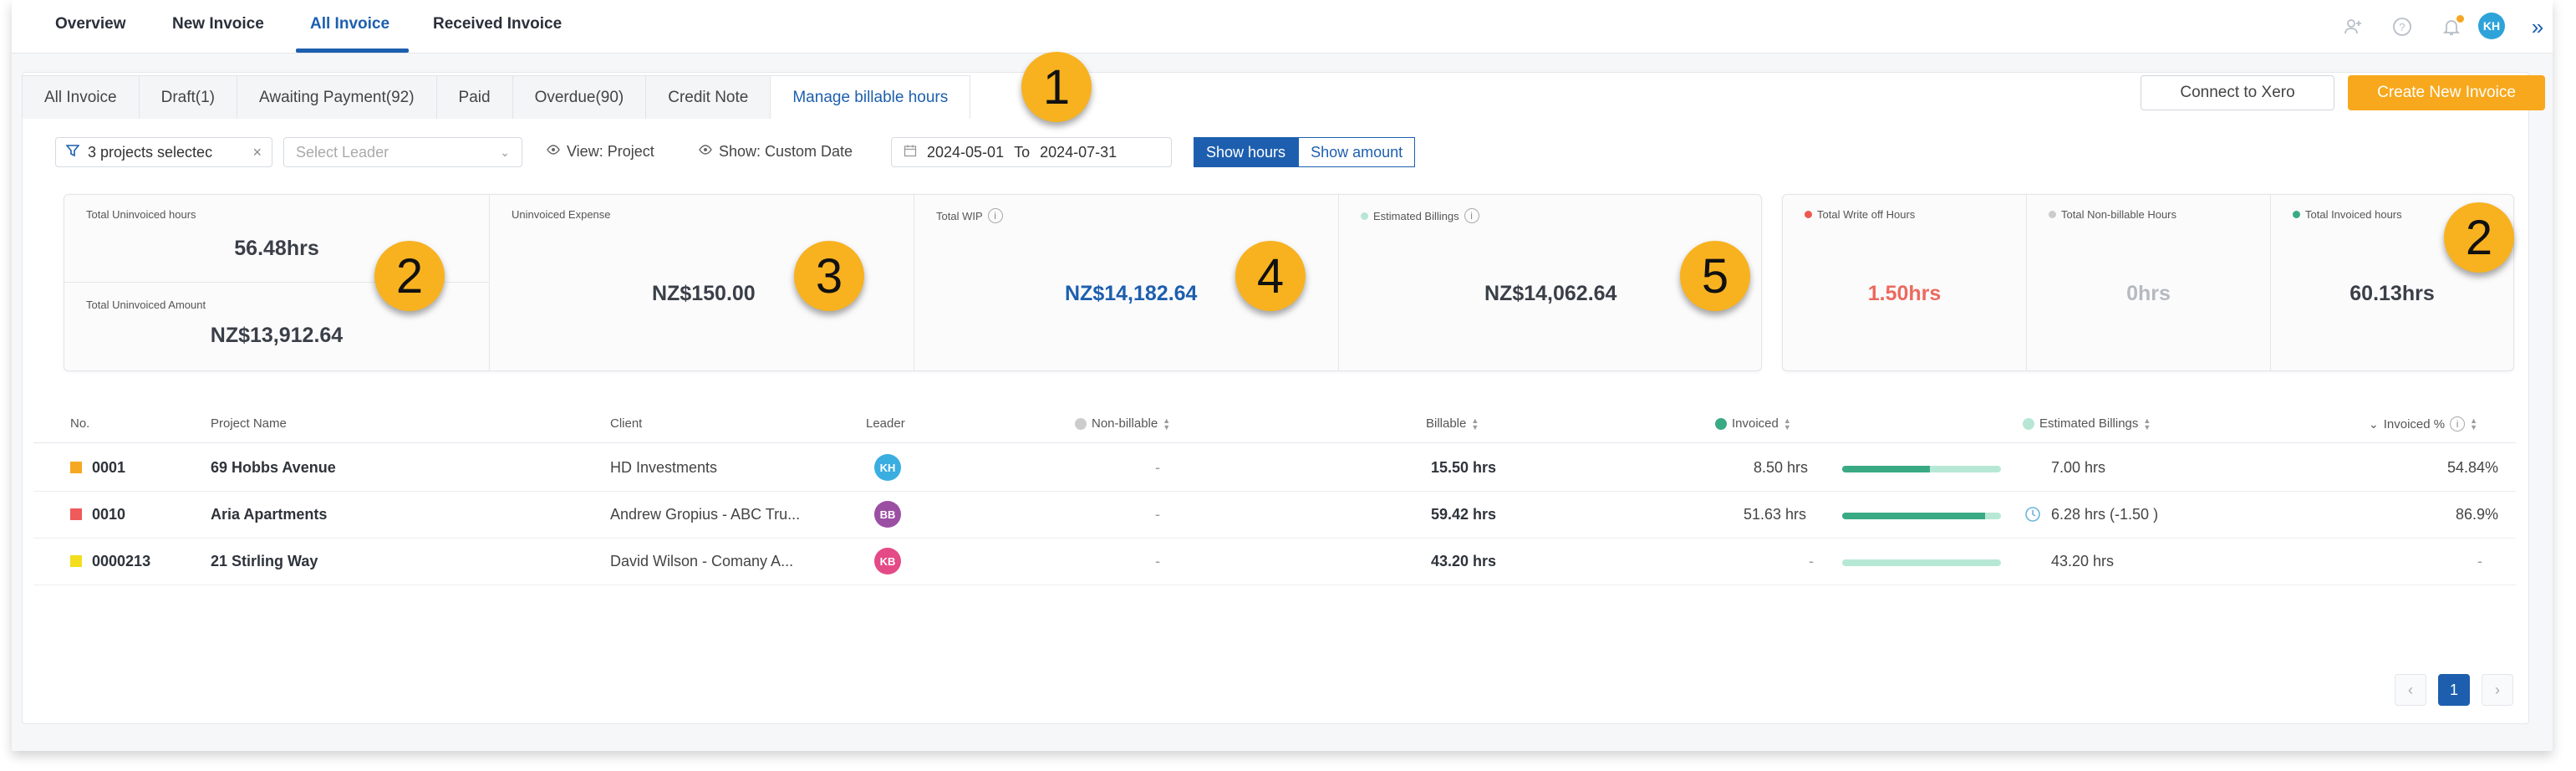  What do you see at coordinates (2078, 467) in the screenshot?
I see `est-billings-value: 7.00 hrs` at bounding box center [2078, 467].